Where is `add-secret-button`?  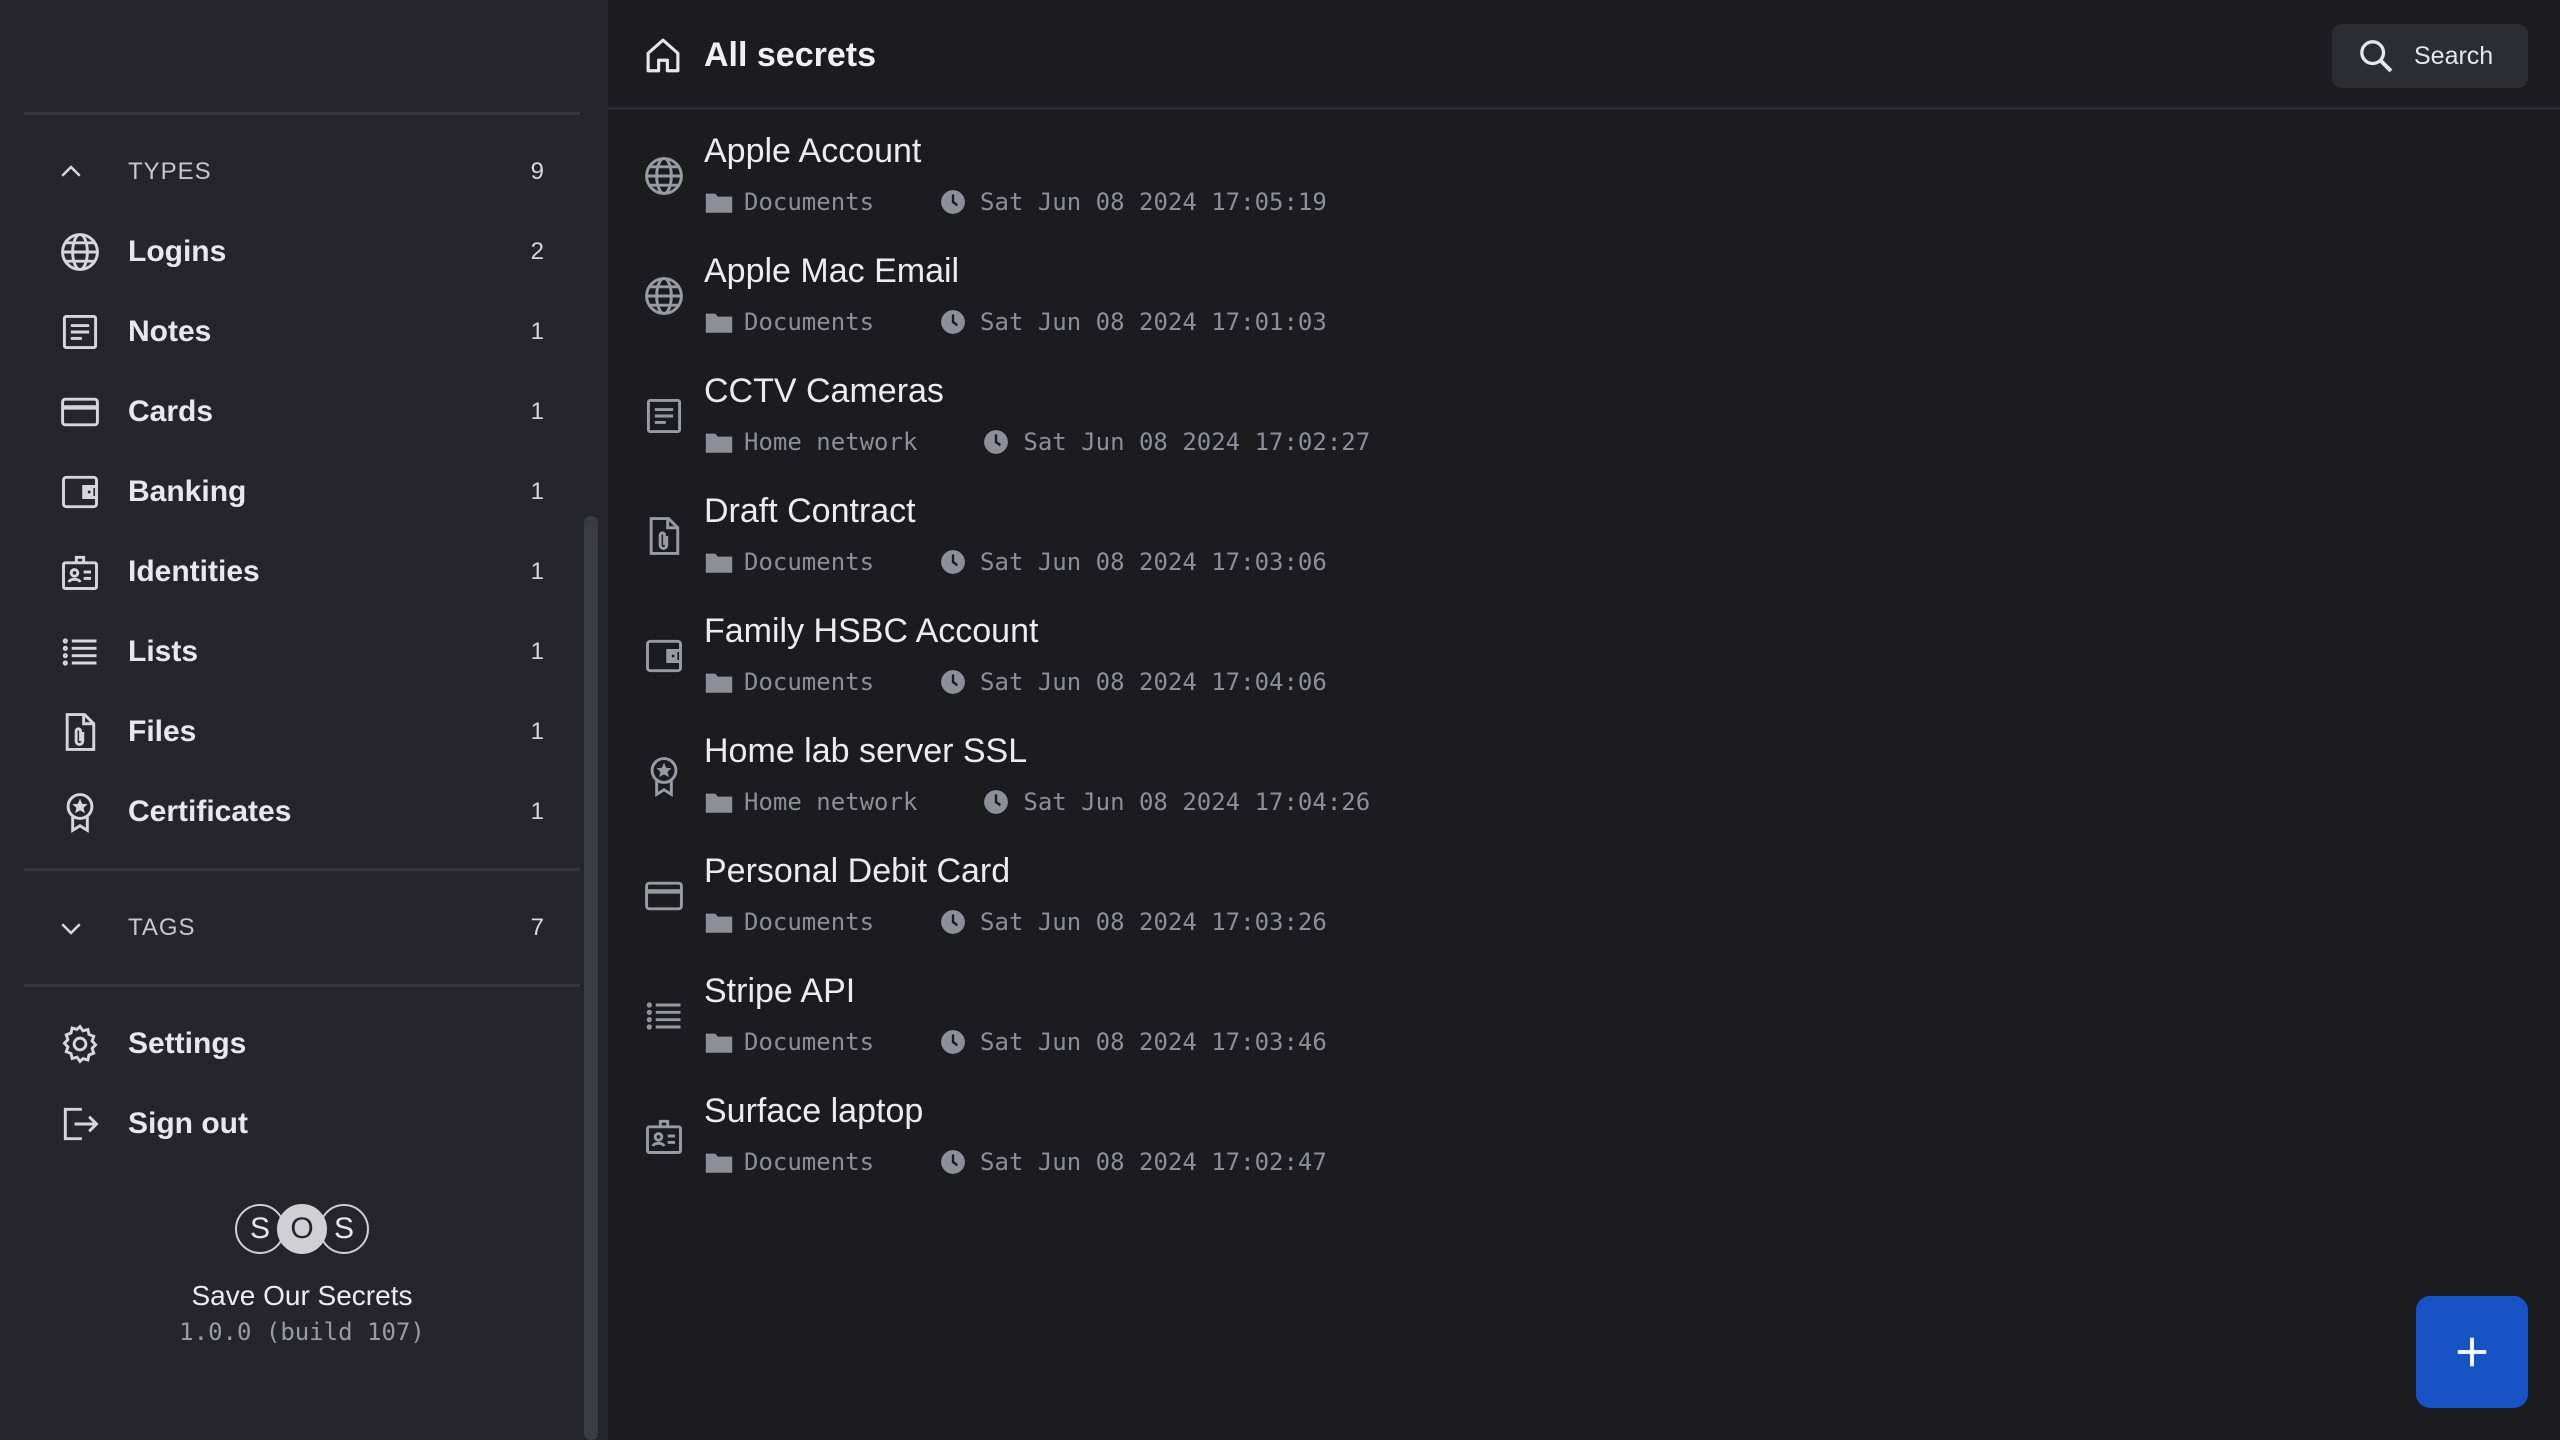 add-secret-button is located at coordinates (2472, 1352).